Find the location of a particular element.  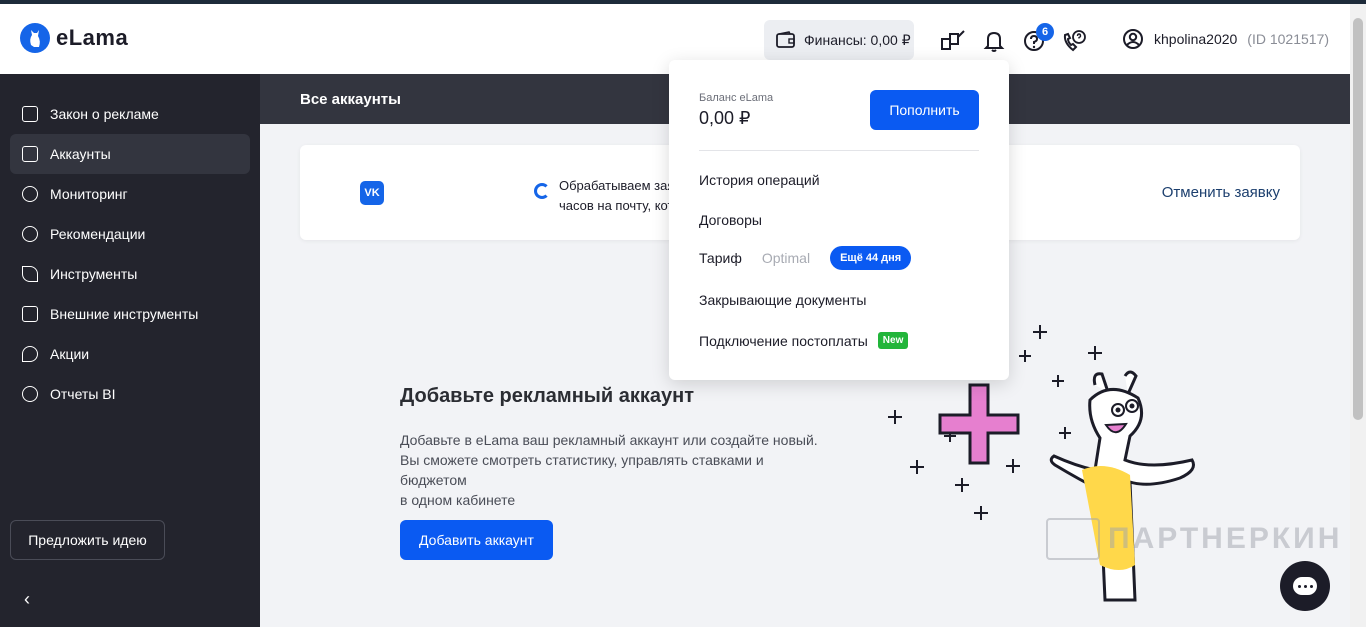

finance-label: Финансы: 0,00 ₽ is located at coordinates (857, 39).